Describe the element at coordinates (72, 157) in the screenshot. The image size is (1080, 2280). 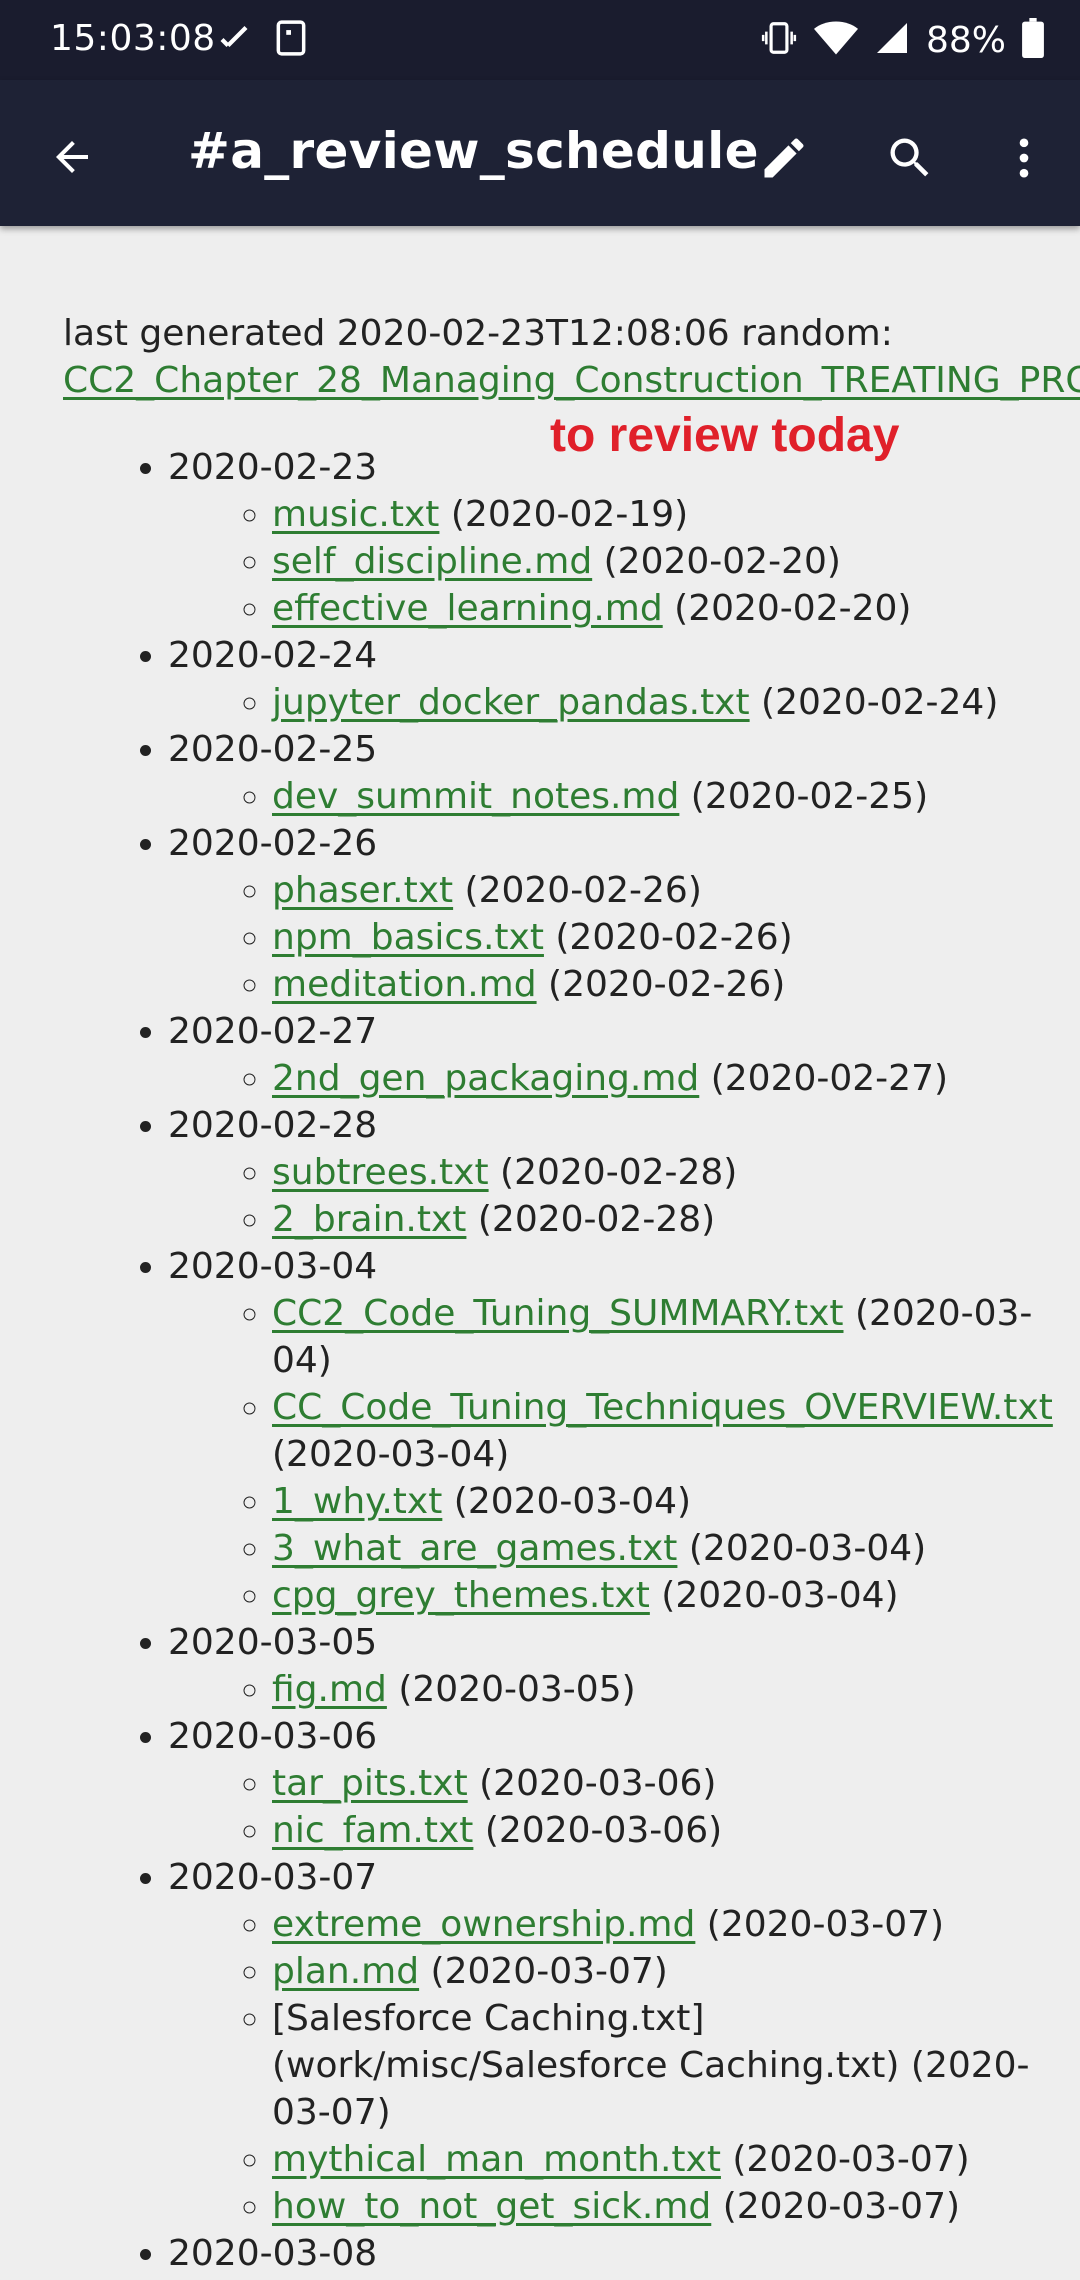
I see `back-arrow-icon` at that location.